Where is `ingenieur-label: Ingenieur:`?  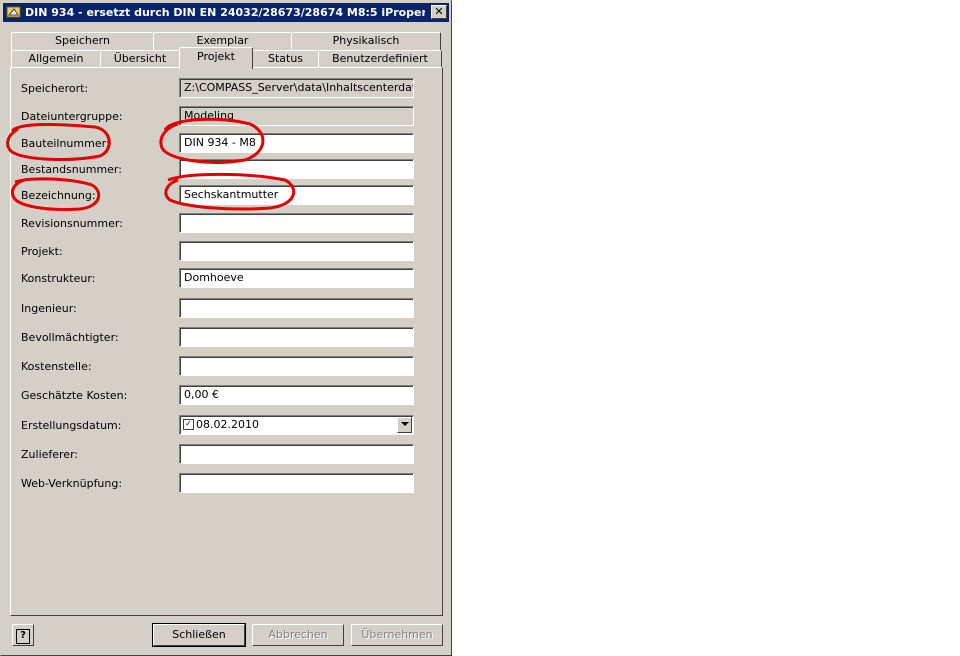 ingenieur-label: Ingenieur: is located at coordinates (49, 308).